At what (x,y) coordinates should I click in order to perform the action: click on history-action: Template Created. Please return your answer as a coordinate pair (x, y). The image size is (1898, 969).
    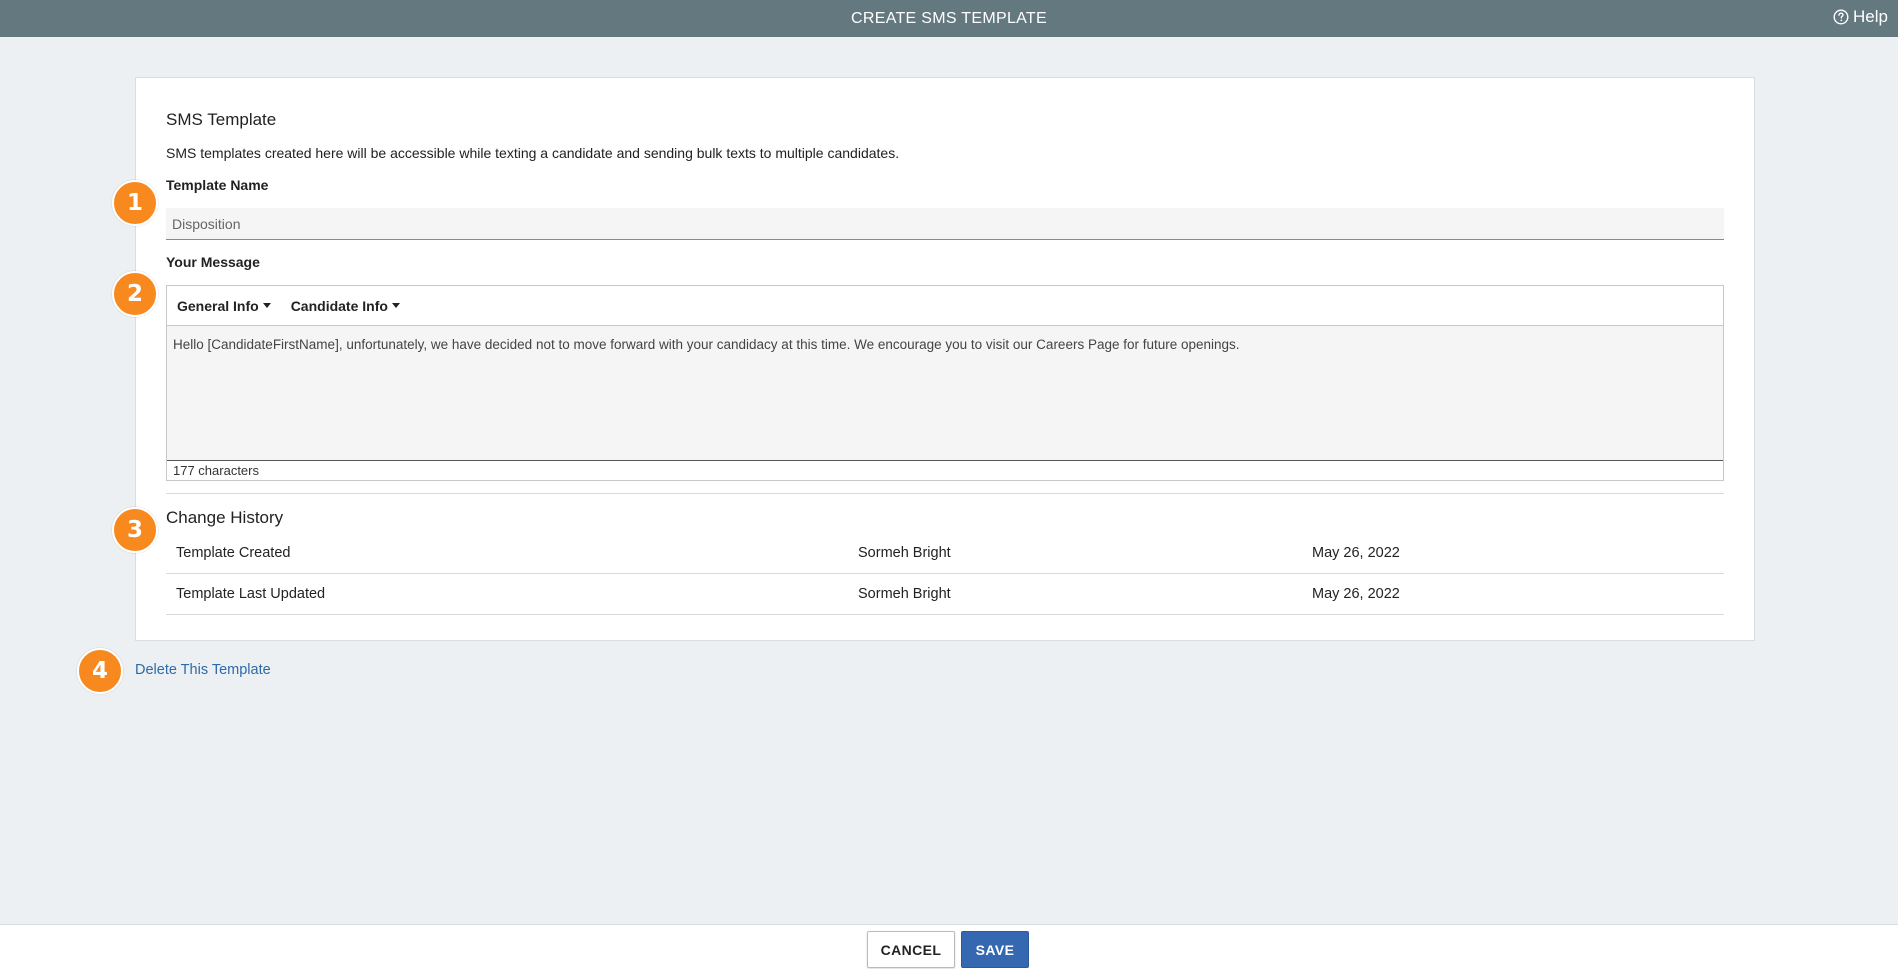
    Looking at the image, I should click on (233, 553).